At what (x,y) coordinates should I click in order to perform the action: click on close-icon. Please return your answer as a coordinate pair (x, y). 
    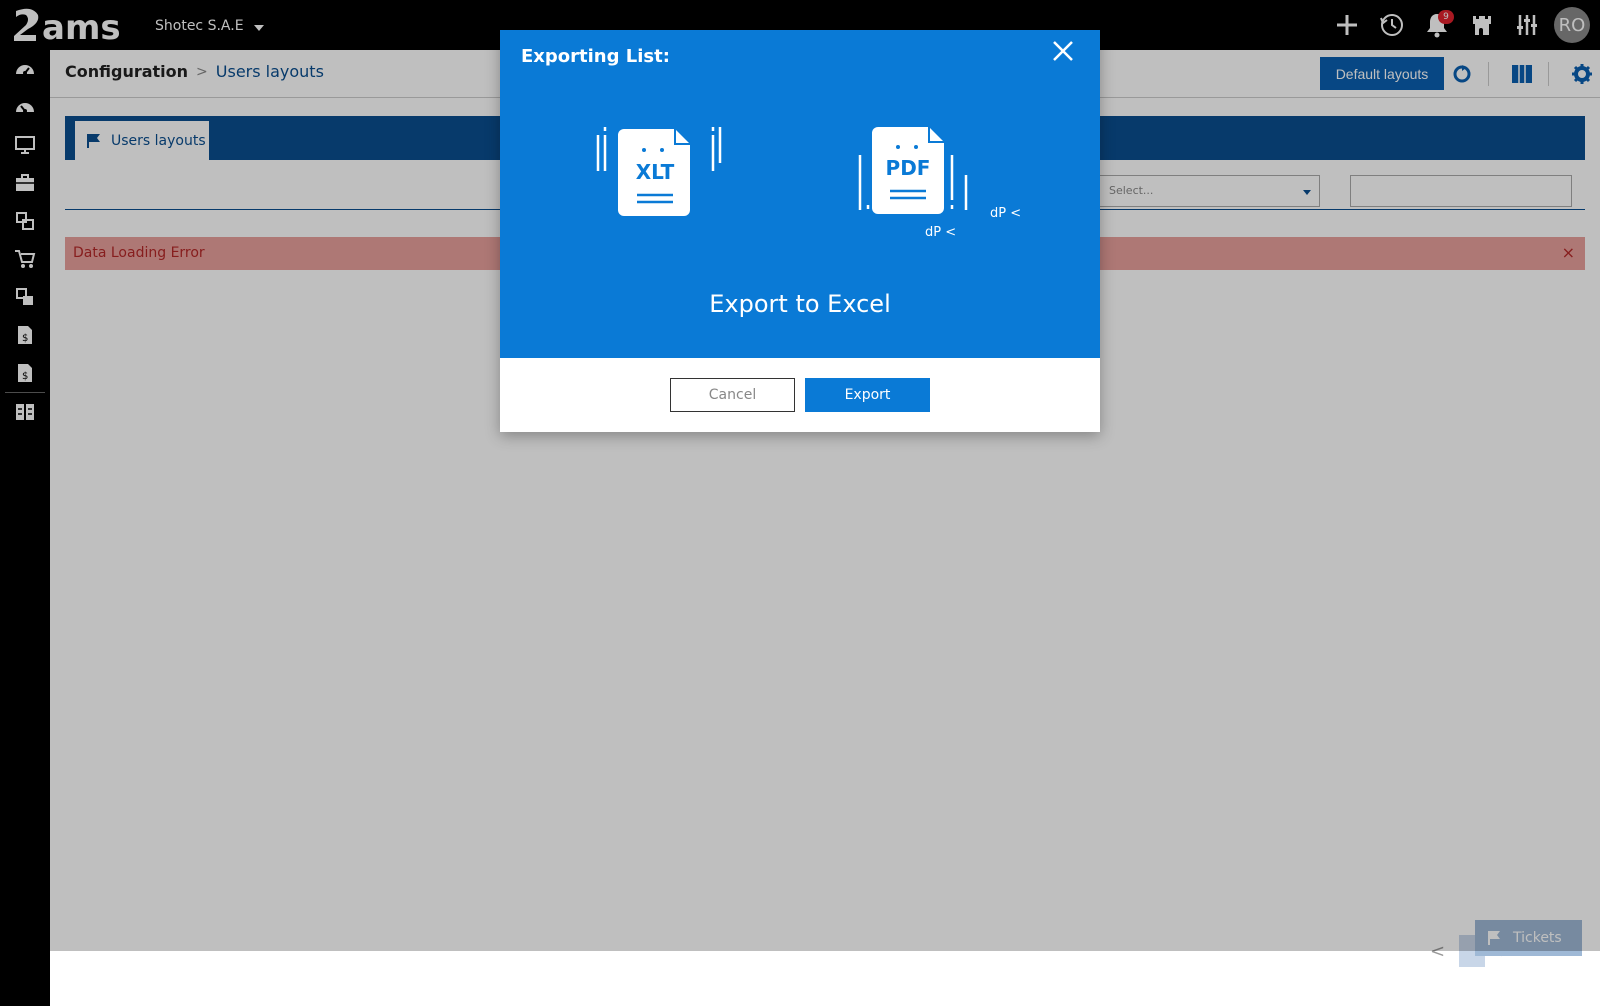
    Looking at the image, I should click on (1063, 51).